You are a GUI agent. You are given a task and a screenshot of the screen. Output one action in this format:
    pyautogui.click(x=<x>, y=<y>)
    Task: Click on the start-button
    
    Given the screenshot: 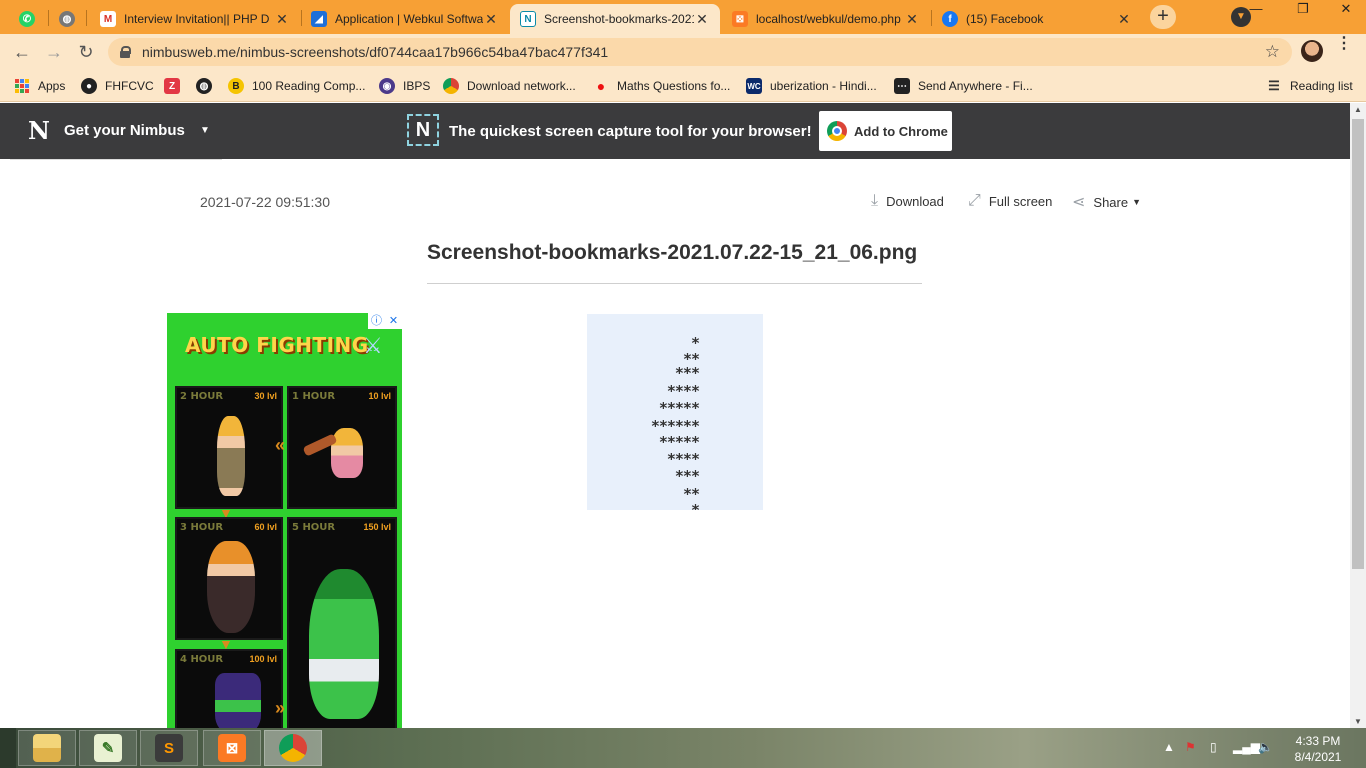 What is the action you would take?
    pyautogui.click(x=8, y=748)
    